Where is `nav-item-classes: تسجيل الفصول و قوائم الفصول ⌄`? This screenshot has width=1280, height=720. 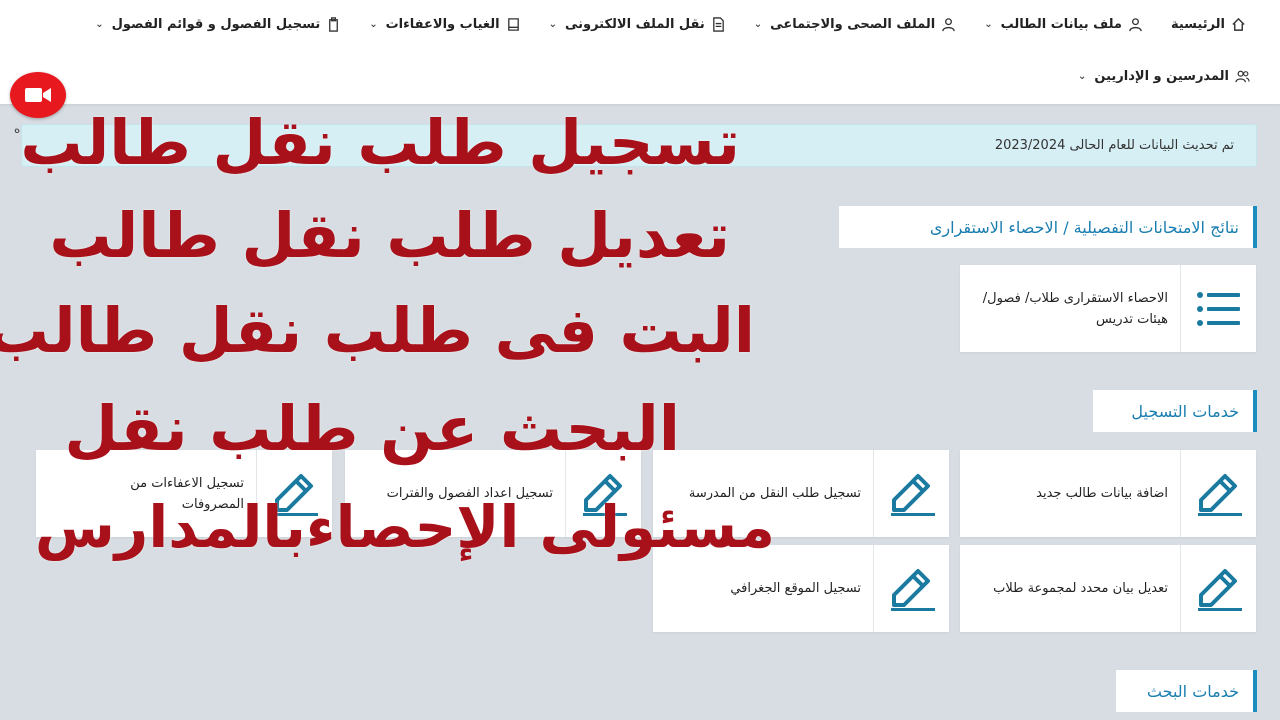 nav-item-classes: تسجيل الفصول و قوائم الفصول ⌄ is located at coordinates (218, 24).